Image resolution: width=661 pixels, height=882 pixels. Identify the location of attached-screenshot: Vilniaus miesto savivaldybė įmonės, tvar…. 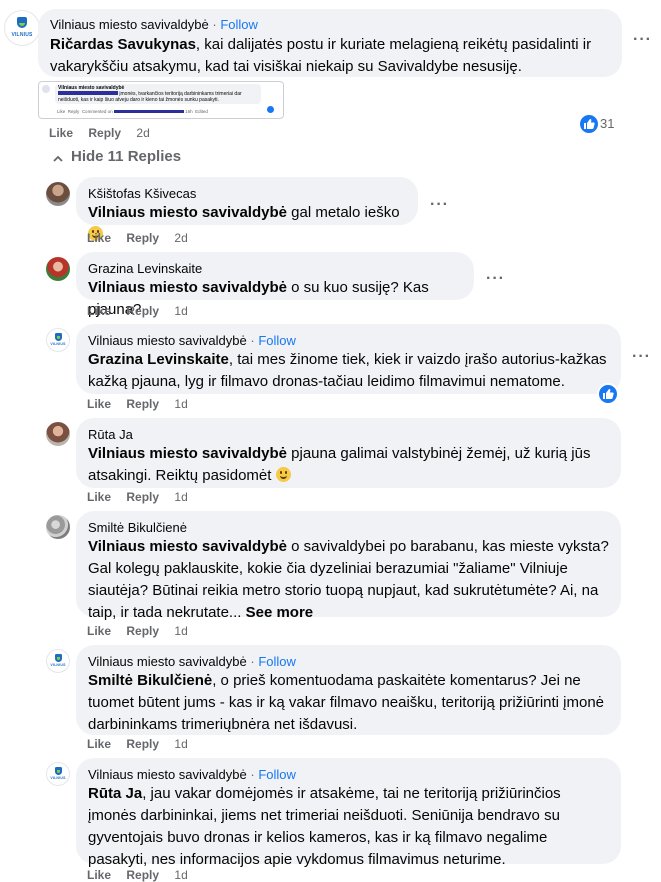
(161, 100).